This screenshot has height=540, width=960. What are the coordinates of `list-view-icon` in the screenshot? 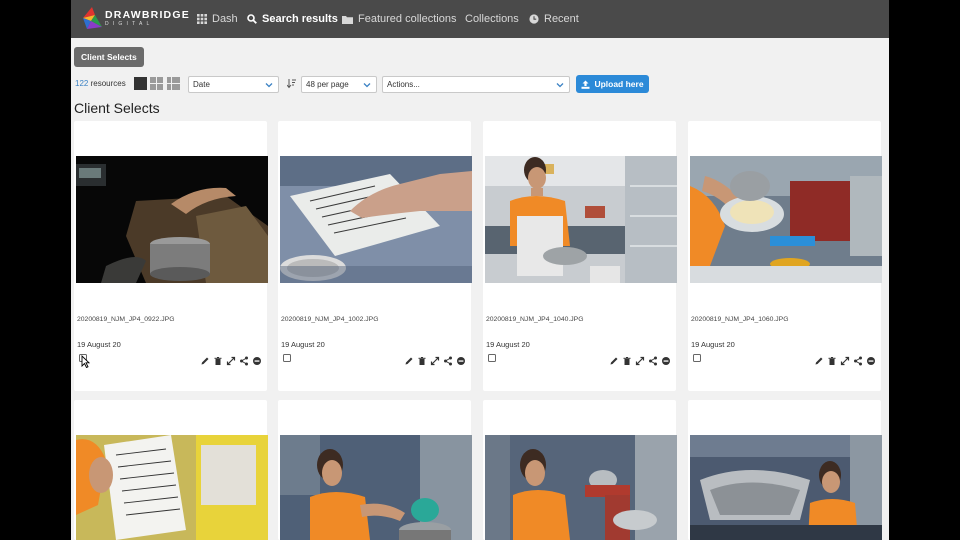 It's located at (173, 83).